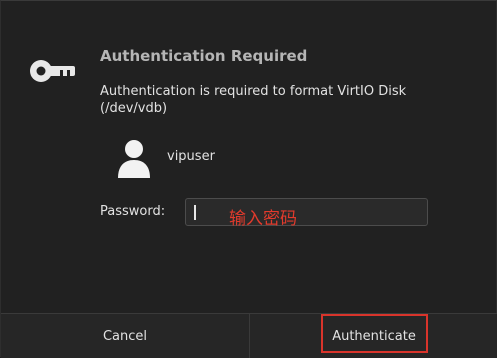 The height and width of the screenshot is (358, 497). Describe the element at coordinates (195, 212) in the screenshot. I see `text-caret` at that location.